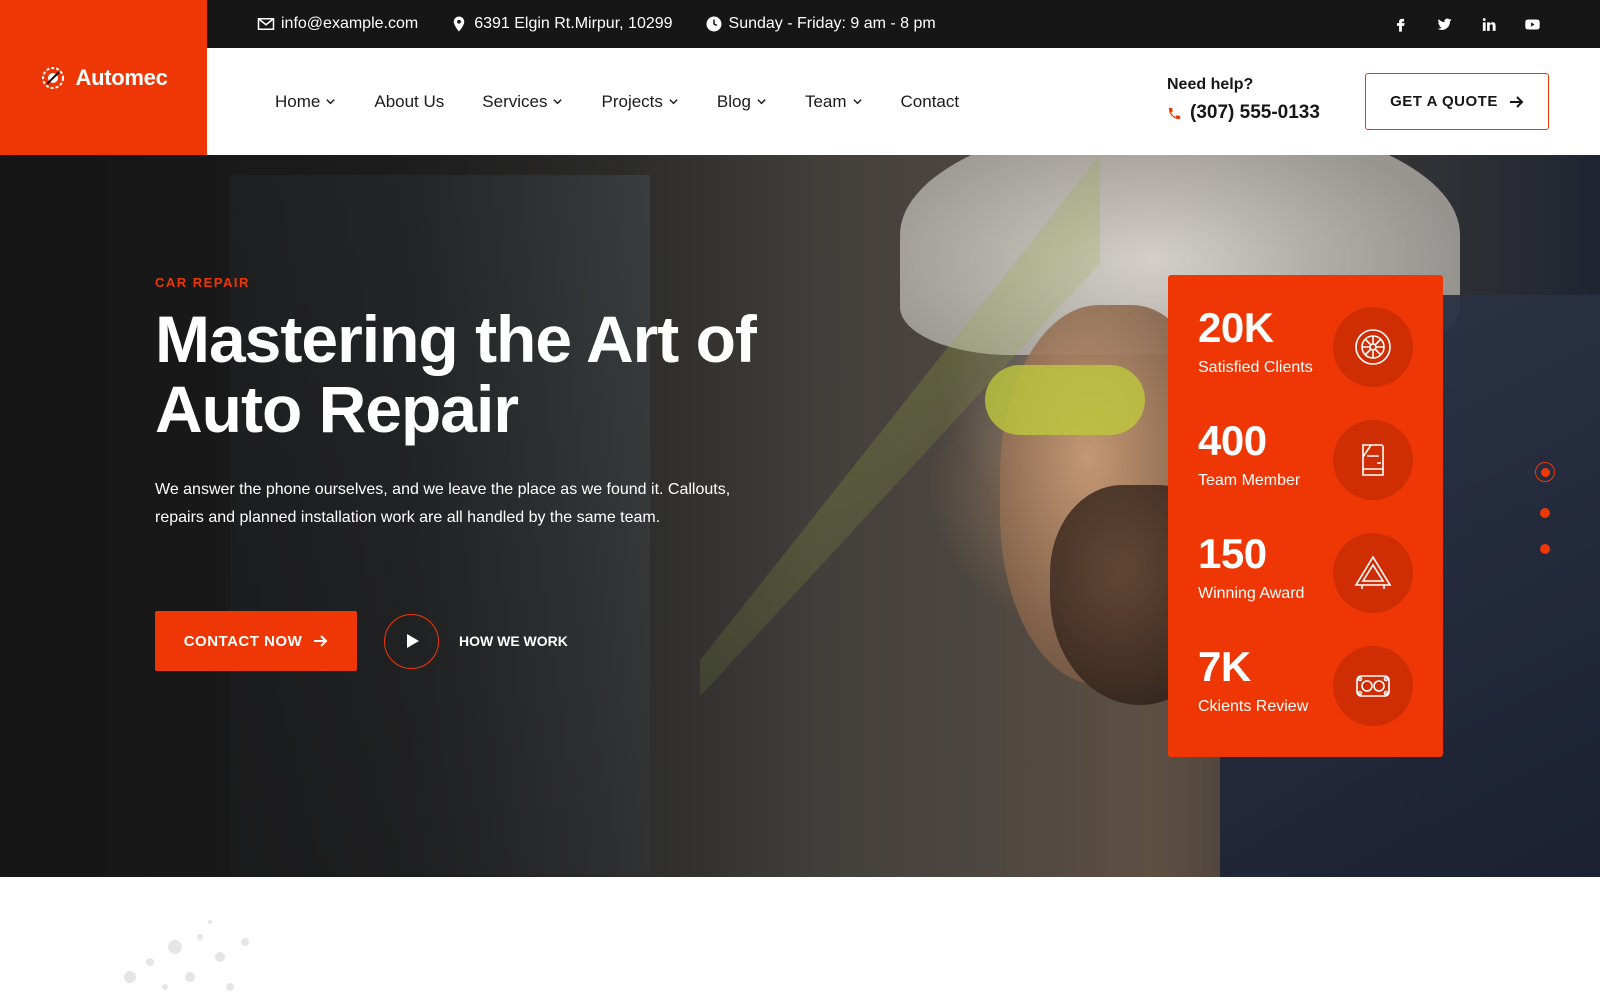 This screenshot has width=1600, height=1000. I want to click on brand-name: Automec, so click(121, 77).